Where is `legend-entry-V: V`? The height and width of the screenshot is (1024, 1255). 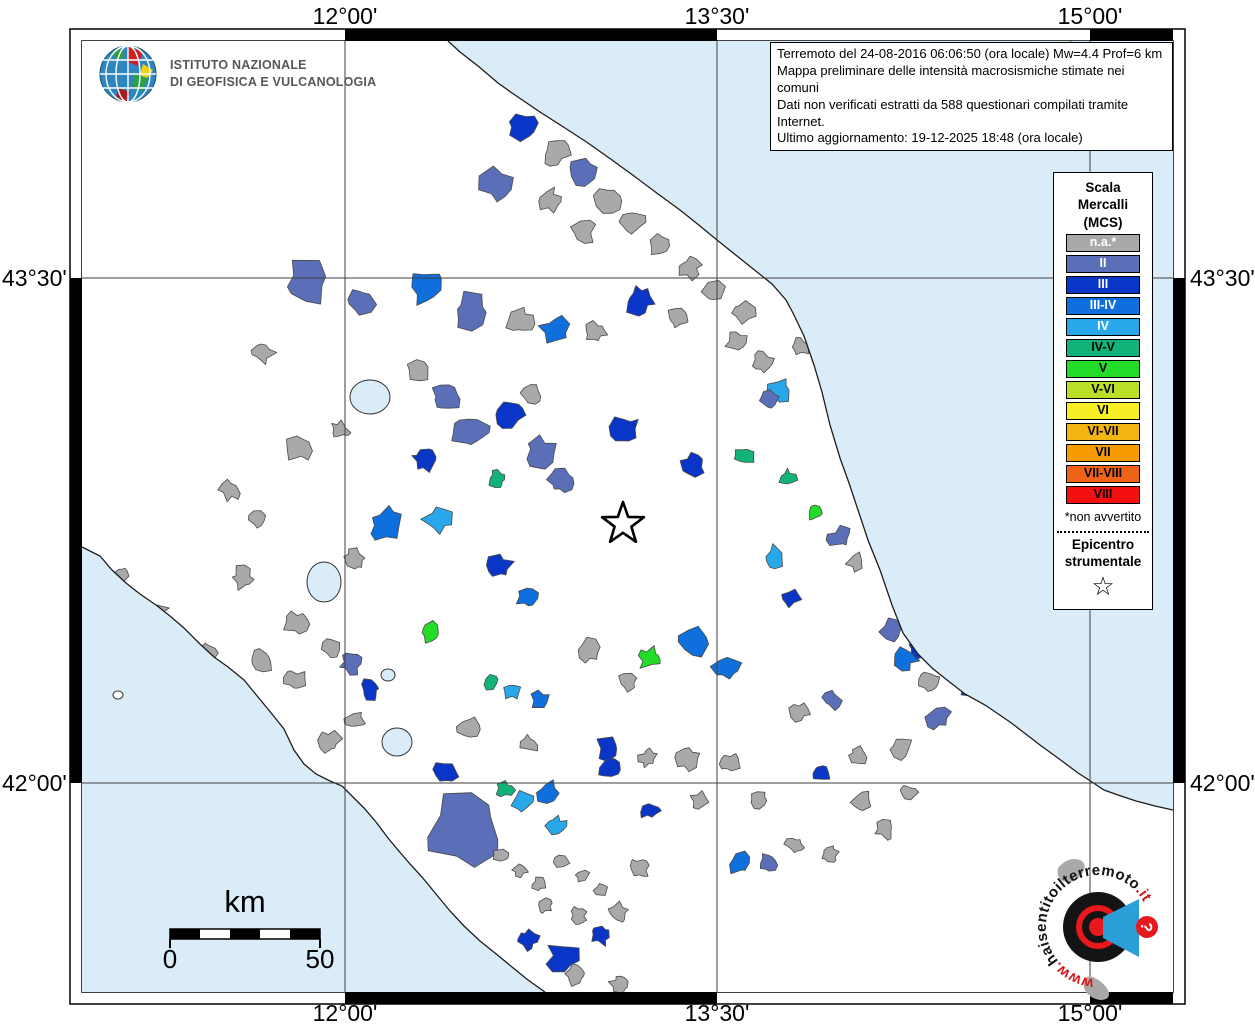
legend-entry-V: V is located at coordinates (1103, 368).